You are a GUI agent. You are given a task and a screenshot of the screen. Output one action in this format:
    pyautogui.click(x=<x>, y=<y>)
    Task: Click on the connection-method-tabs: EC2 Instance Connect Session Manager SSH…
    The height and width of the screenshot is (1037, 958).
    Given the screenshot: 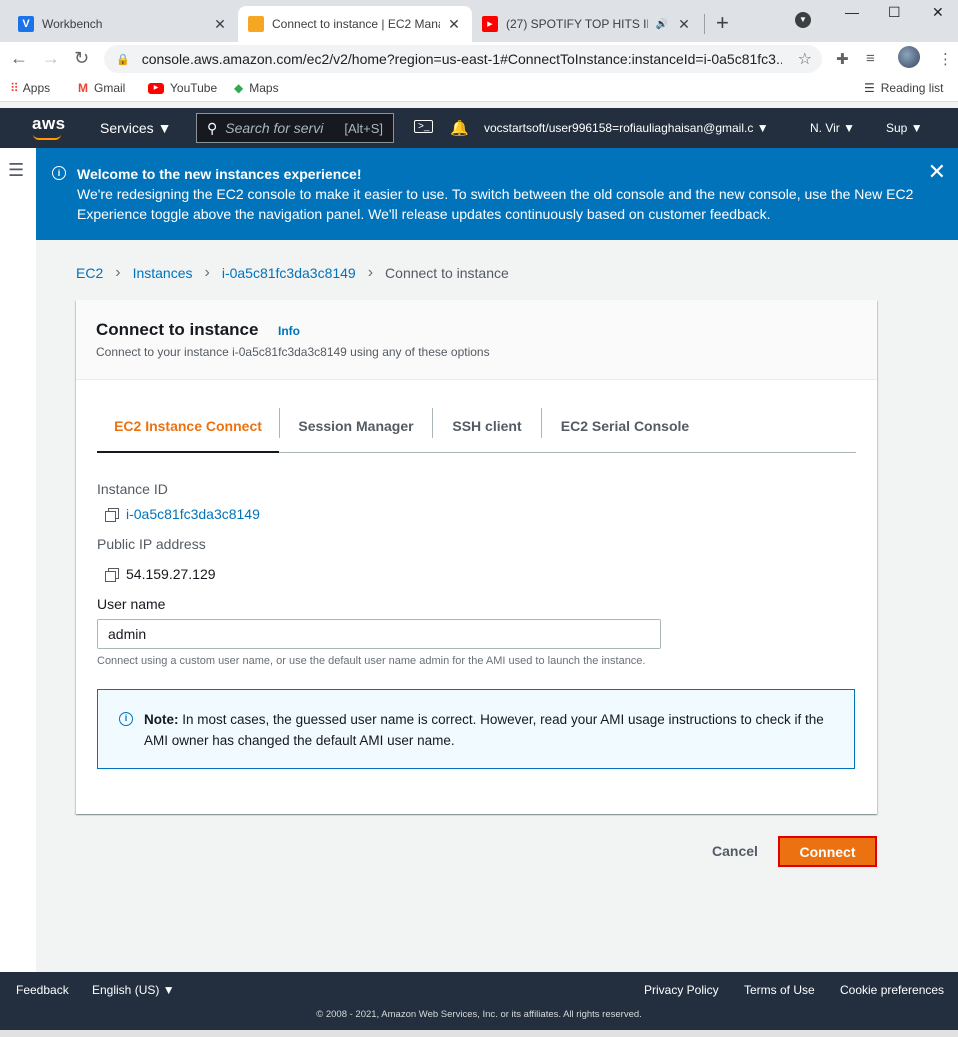 What is the action you would take?
    pyautogui.click(x=476, y=426)
    